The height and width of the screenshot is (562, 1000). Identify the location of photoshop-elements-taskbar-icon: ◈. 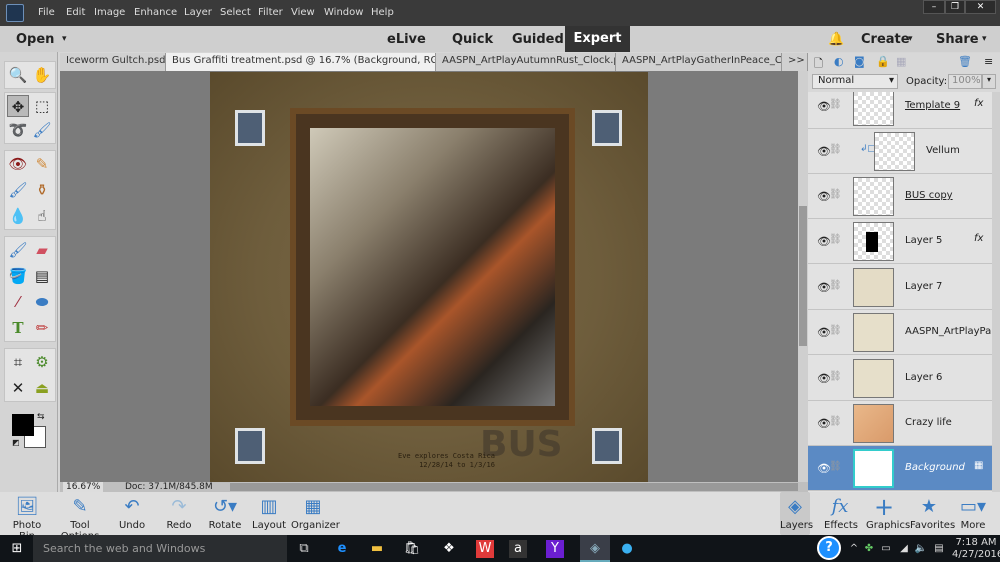
(595, 548).